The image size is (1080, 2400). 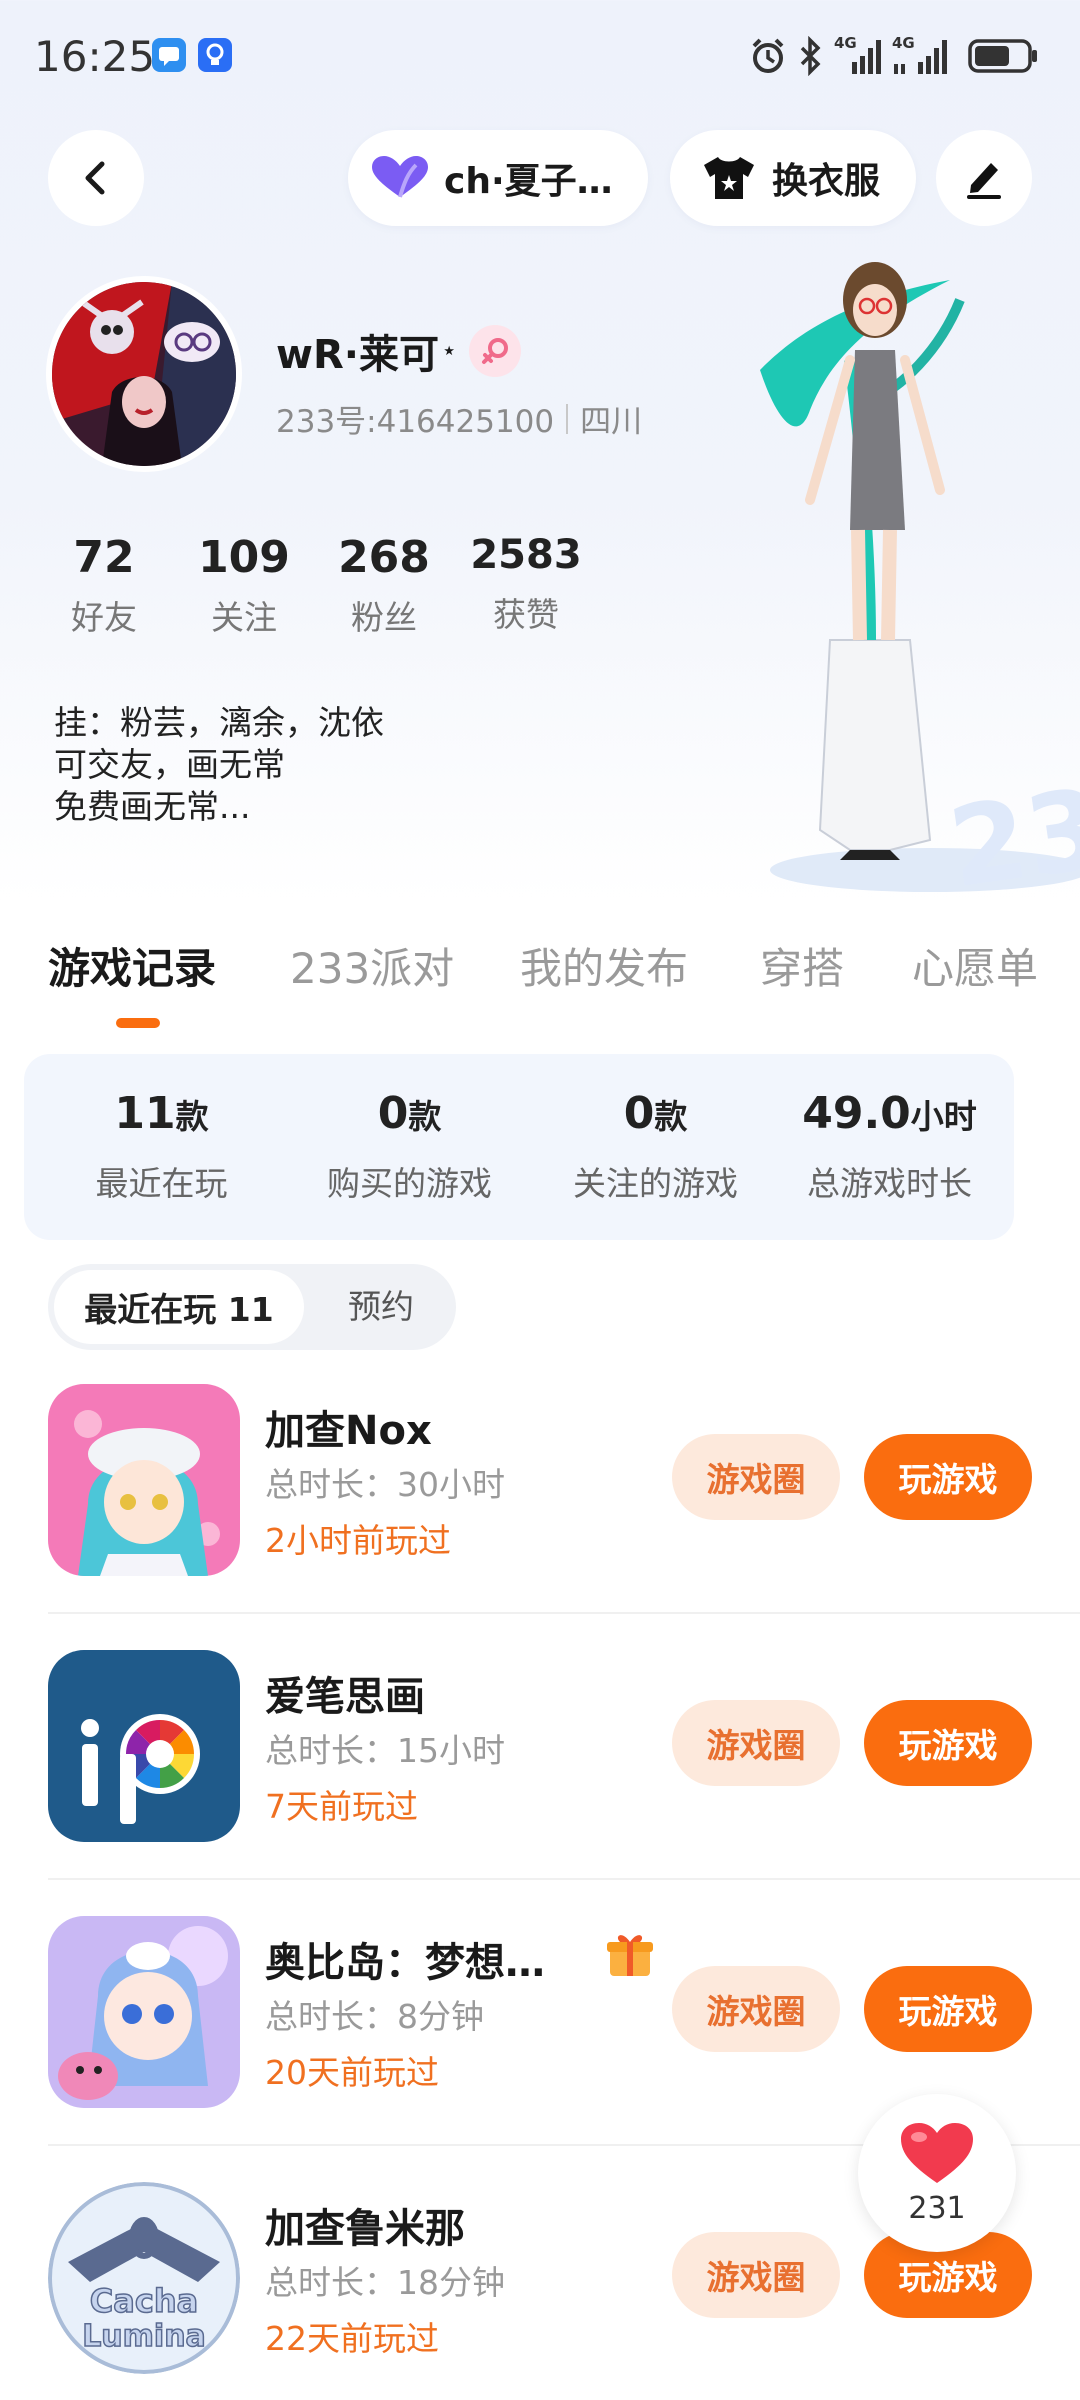 What do you see at coordinates (145, 1113) in the screenshot?
I see `summary-value: 11` at bounding box center [145, 1113].